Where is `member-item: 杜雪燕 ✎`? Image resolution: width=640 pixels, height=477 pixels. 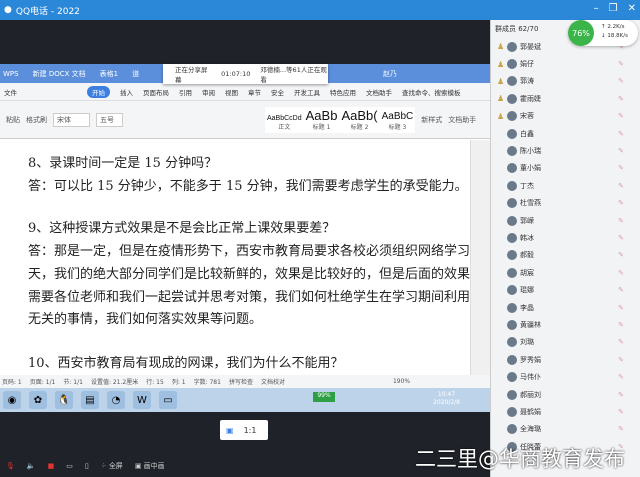
member-item: 杜雪燕 ✎ is located at coordinates (565, 203).